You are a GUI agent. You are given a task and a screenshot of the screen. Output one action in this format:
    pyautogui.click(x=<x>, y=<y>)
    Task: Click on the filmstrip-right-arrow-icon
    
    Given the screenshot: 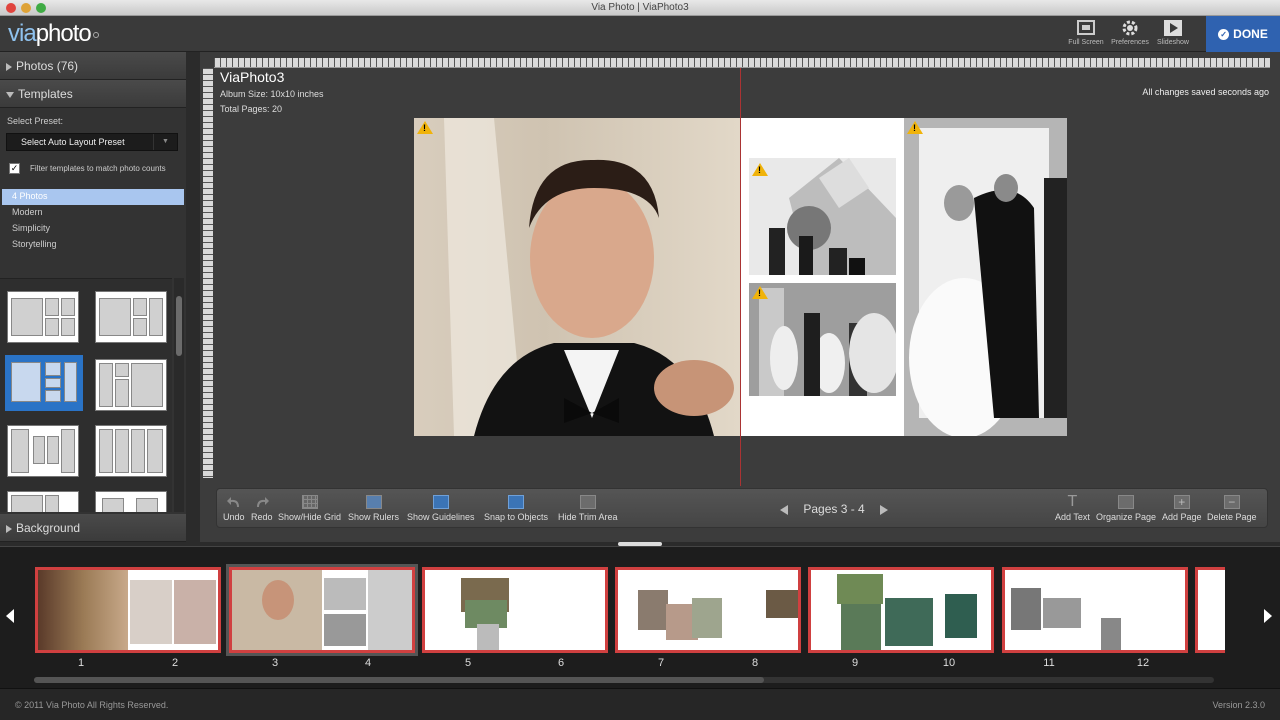 What is the action you would take?
    pyautogui.click(x=1268, y=616)
    